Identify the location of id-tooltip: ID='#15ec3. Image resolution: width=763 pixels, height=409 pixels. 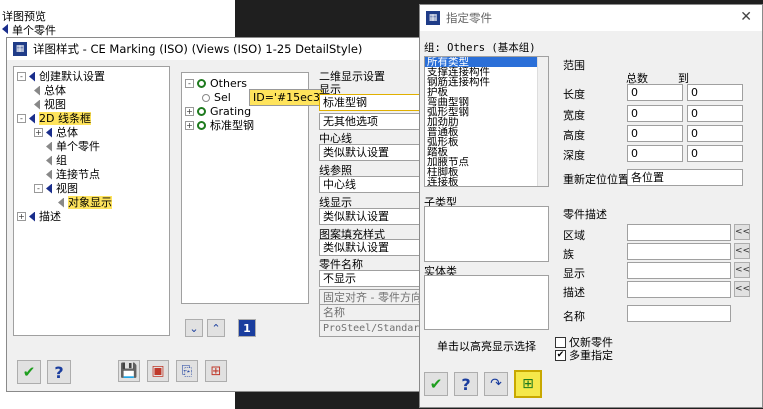
(286, 97).